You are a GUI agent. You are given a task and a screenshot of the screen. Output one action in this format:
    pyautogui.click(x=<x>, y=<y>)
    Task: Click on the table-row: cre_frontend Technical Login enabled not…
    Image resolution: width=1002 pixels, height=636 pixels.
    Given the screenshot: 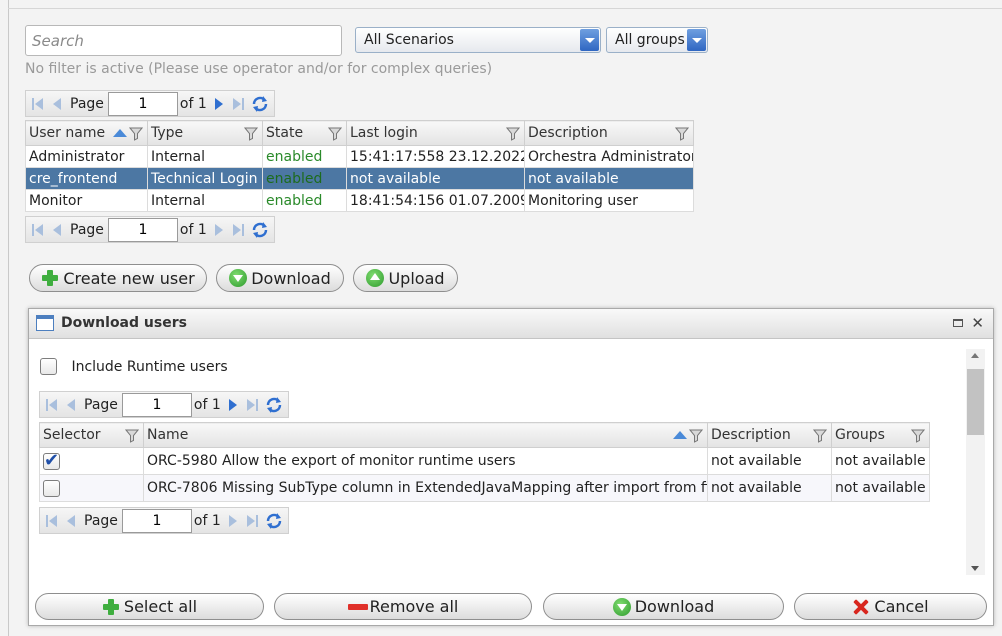 What is the action you would take?
    pyautogui.click(x=359, y=178)
    